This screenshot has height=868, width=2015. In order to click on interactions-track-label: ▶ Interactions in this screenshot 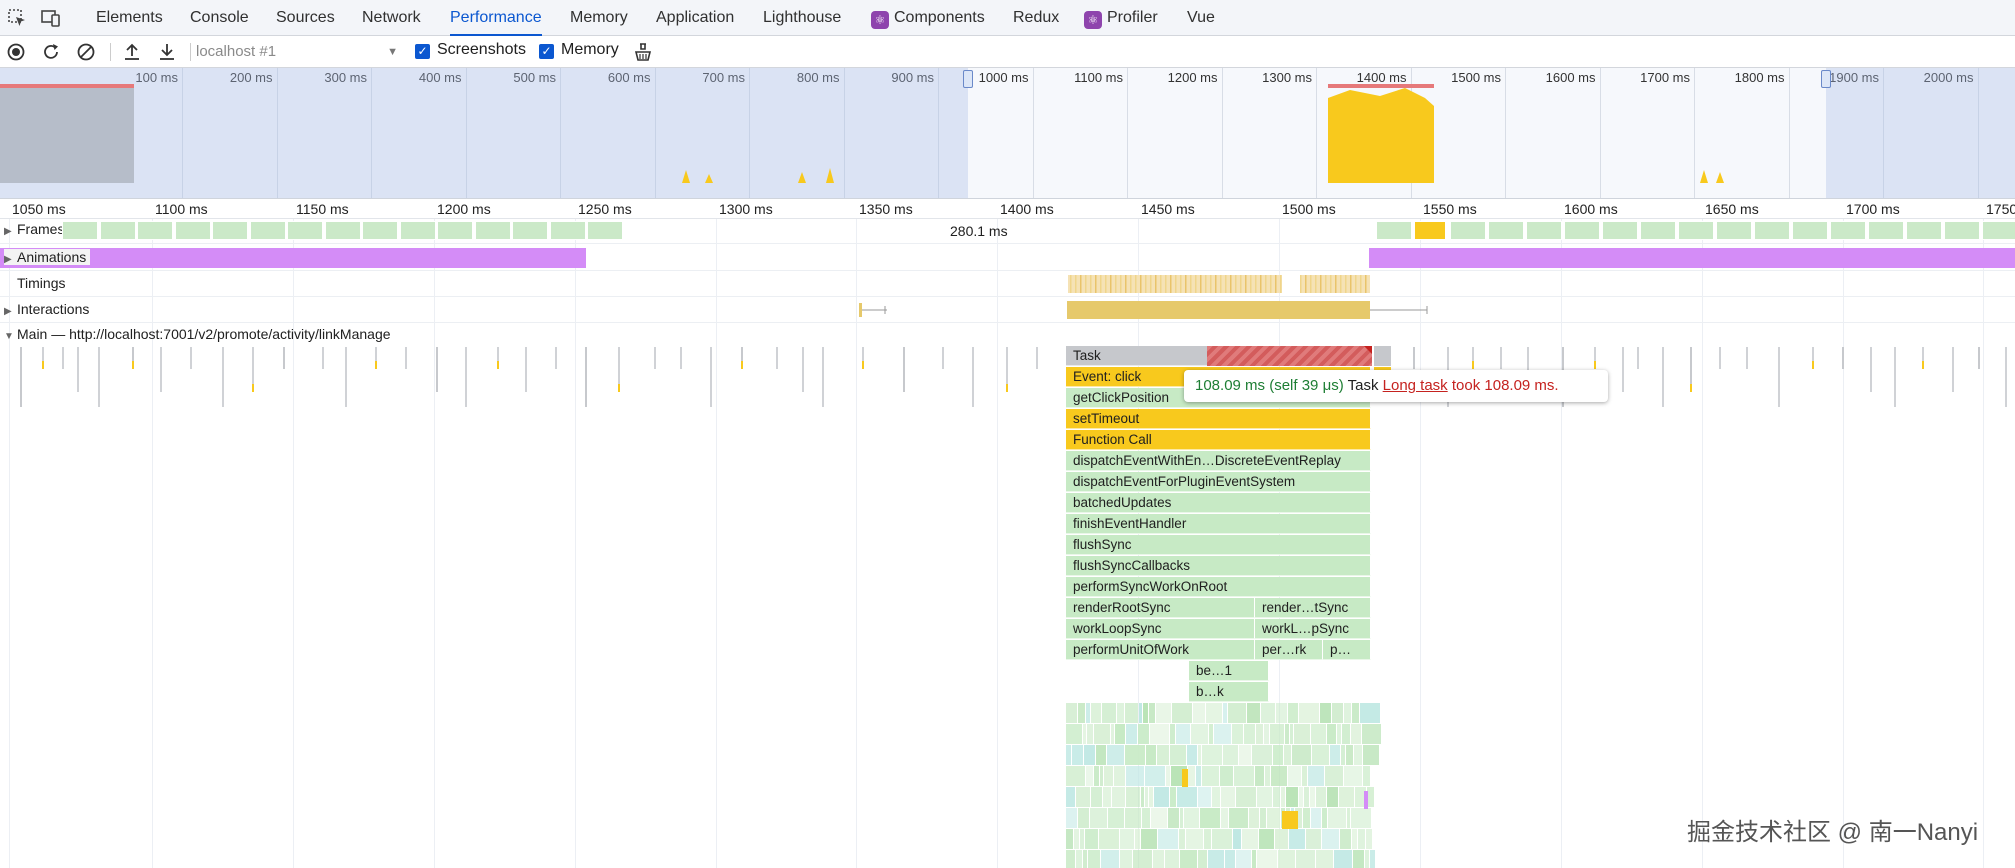, I will do `click(46, 309)`.